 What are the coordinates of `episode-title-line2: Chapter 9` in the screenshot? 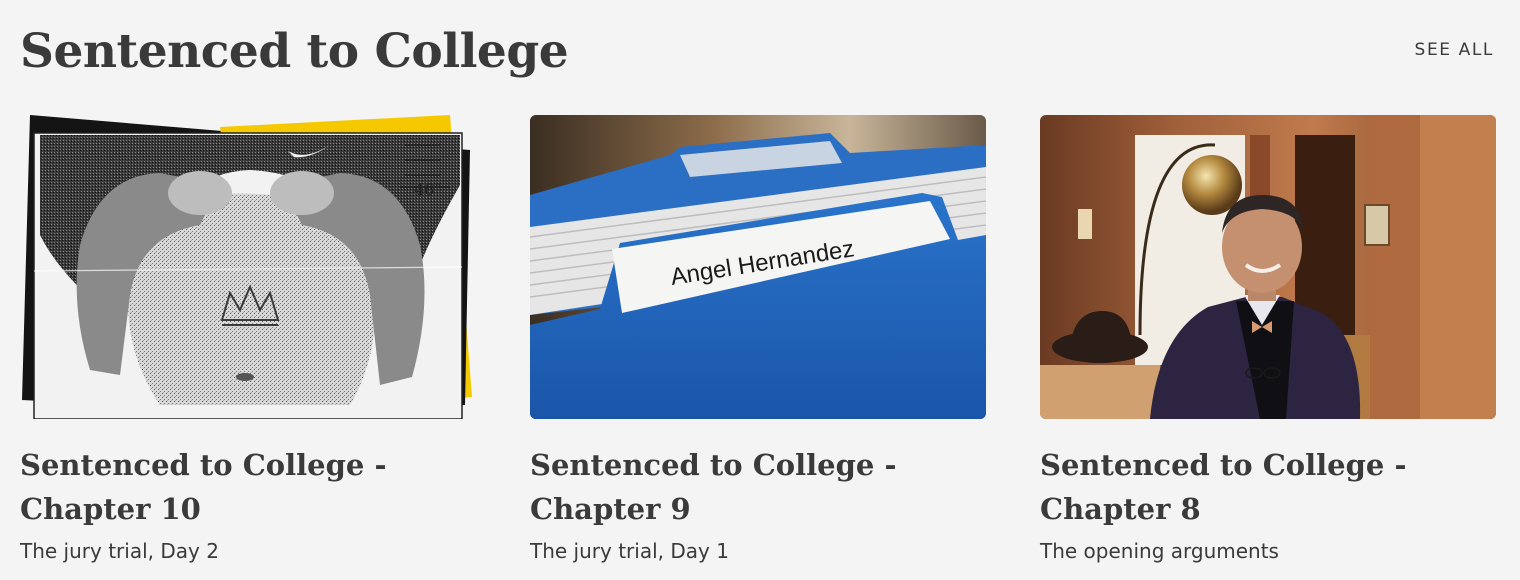 It's located at (610, 509).